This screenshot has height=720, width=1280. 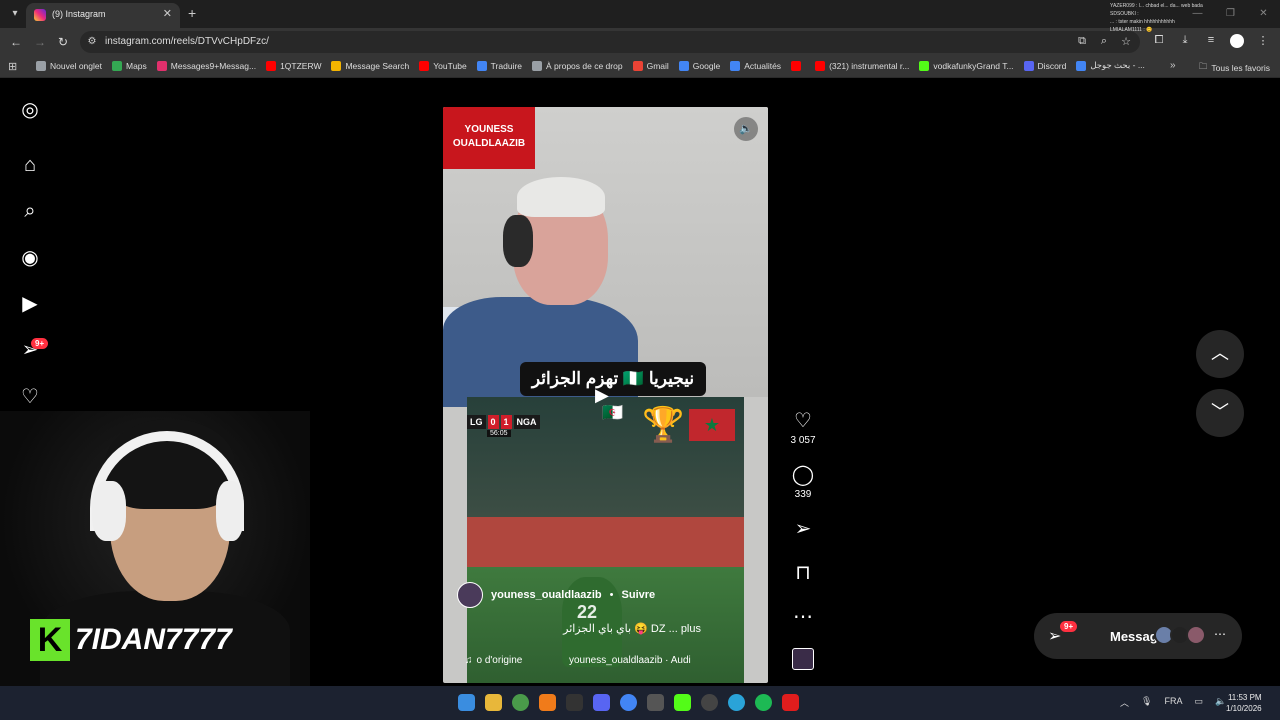 I want to click on bookmark-item: Google, so click(x=699, y=65).